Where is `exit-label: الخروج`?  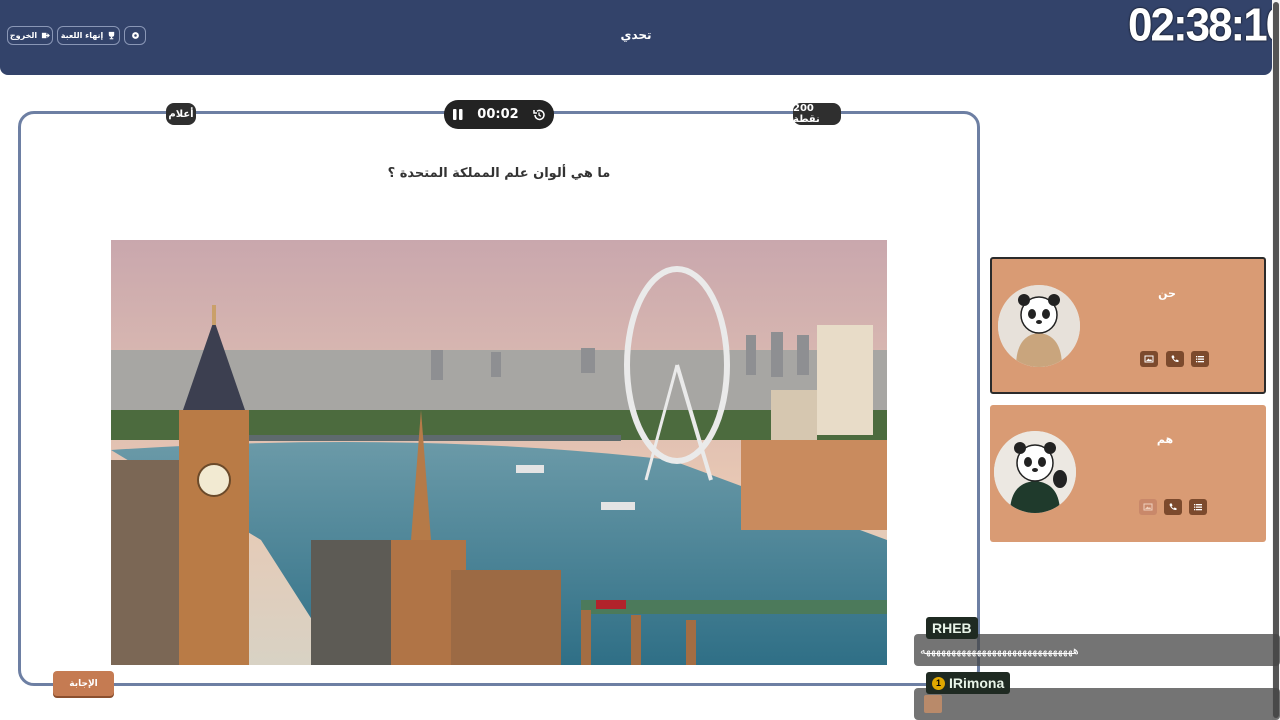 exit-label: الخروج is located at coordinates (23, 35).